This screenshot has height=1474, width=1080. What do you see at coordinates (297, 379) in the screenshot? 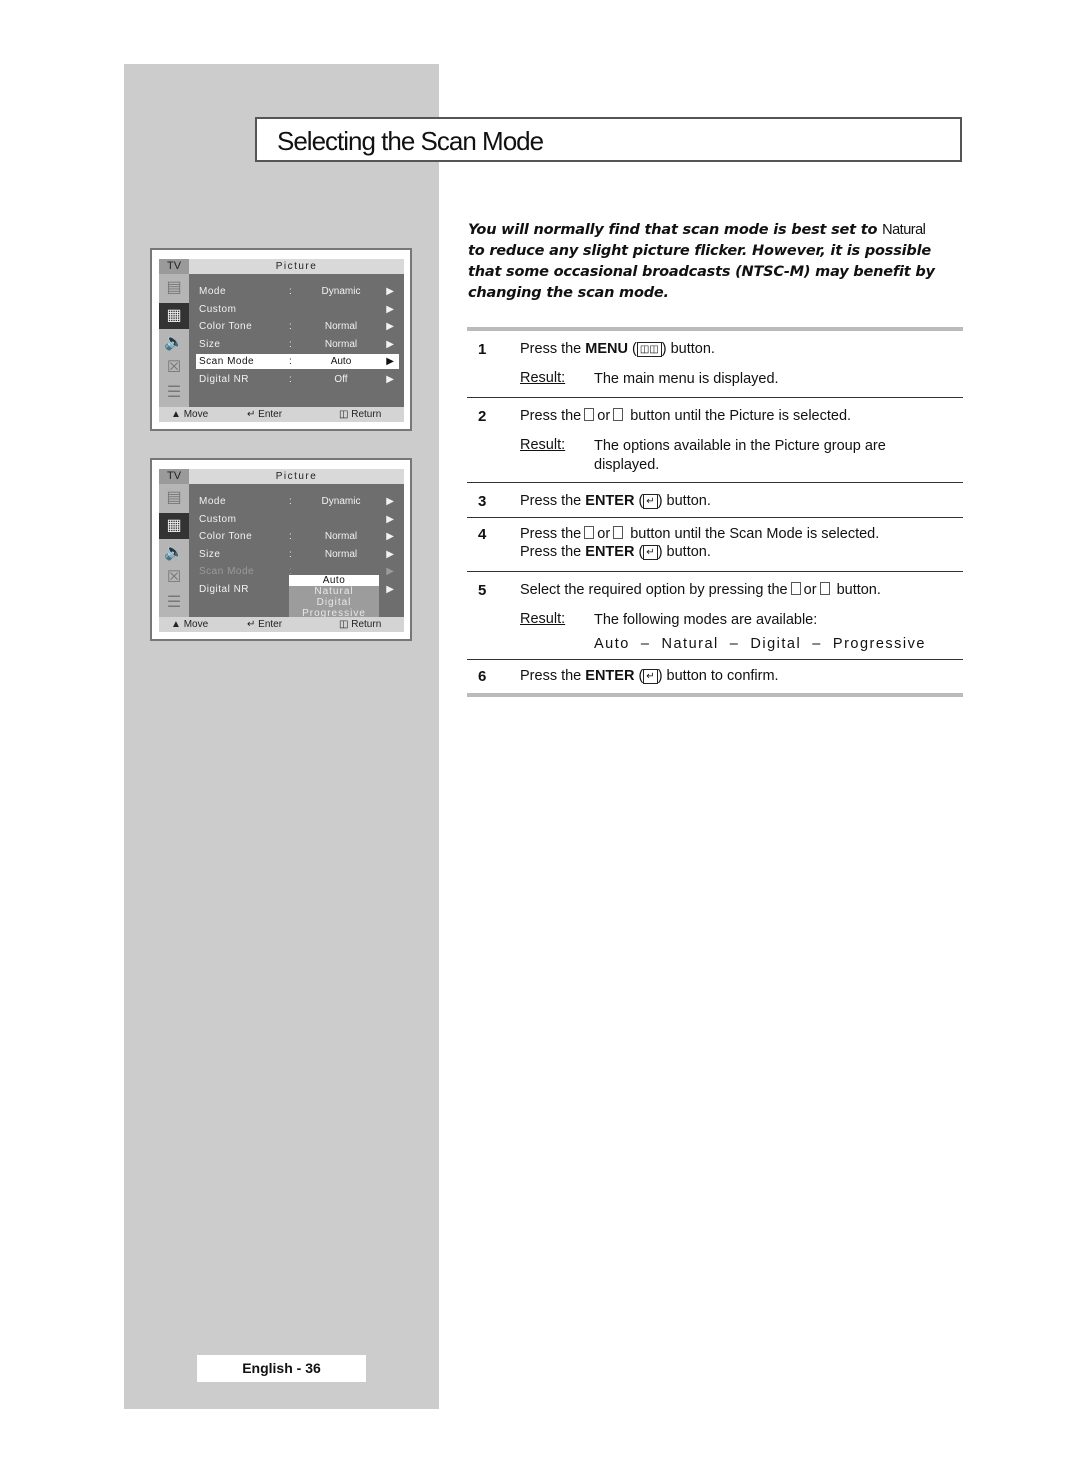
I see `menu-row-digital-nr: Digital NR: Off ▶` at bounding box center [297, 379].